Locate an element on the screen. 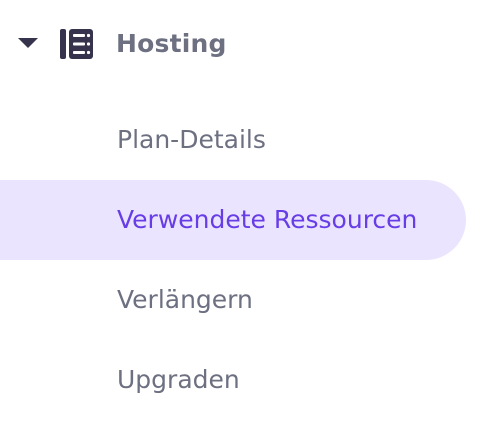  nav-item-label: Verwendete Ressourcen is located at coordinates (267, 219).